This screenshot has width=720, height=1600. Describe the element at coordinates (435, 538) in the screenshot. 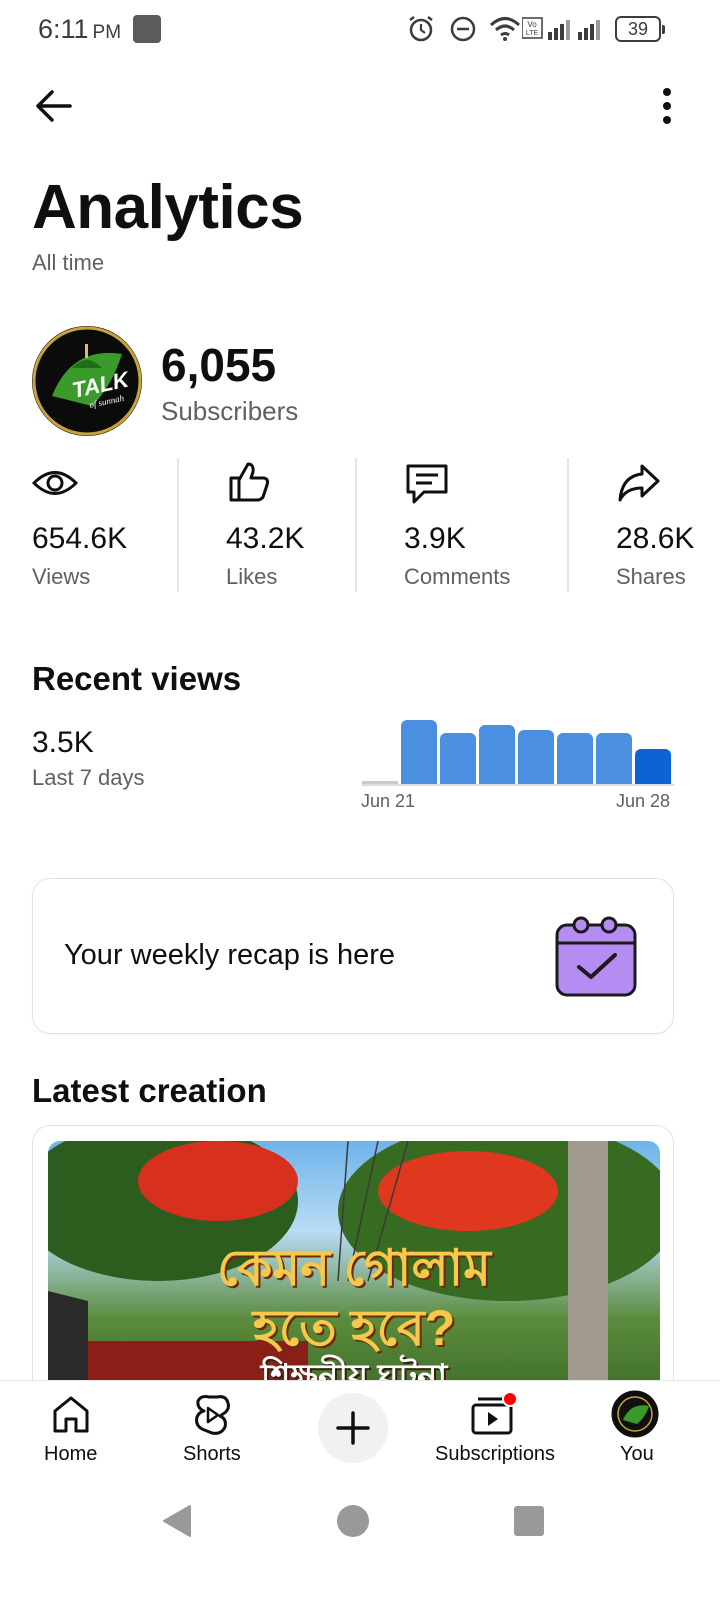

I see `comments-value: 3.9K` at that location.